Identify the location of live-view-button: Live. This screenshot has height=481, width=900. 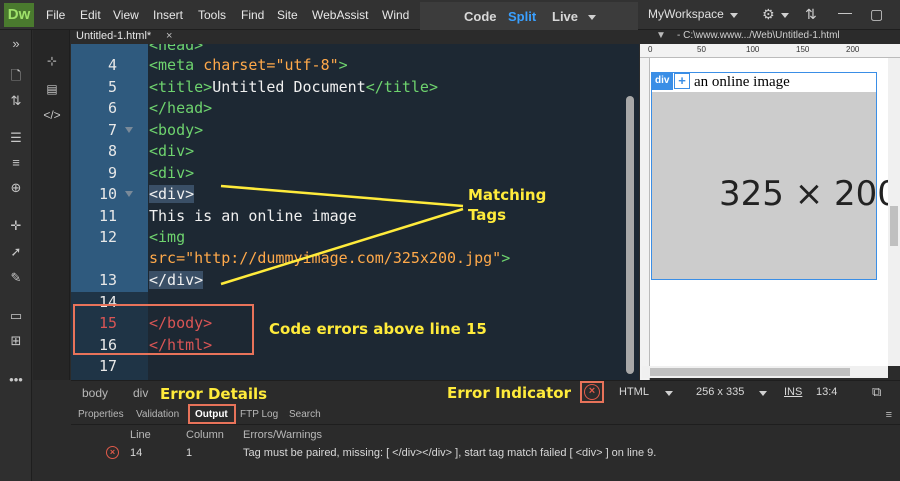
(565, 16).